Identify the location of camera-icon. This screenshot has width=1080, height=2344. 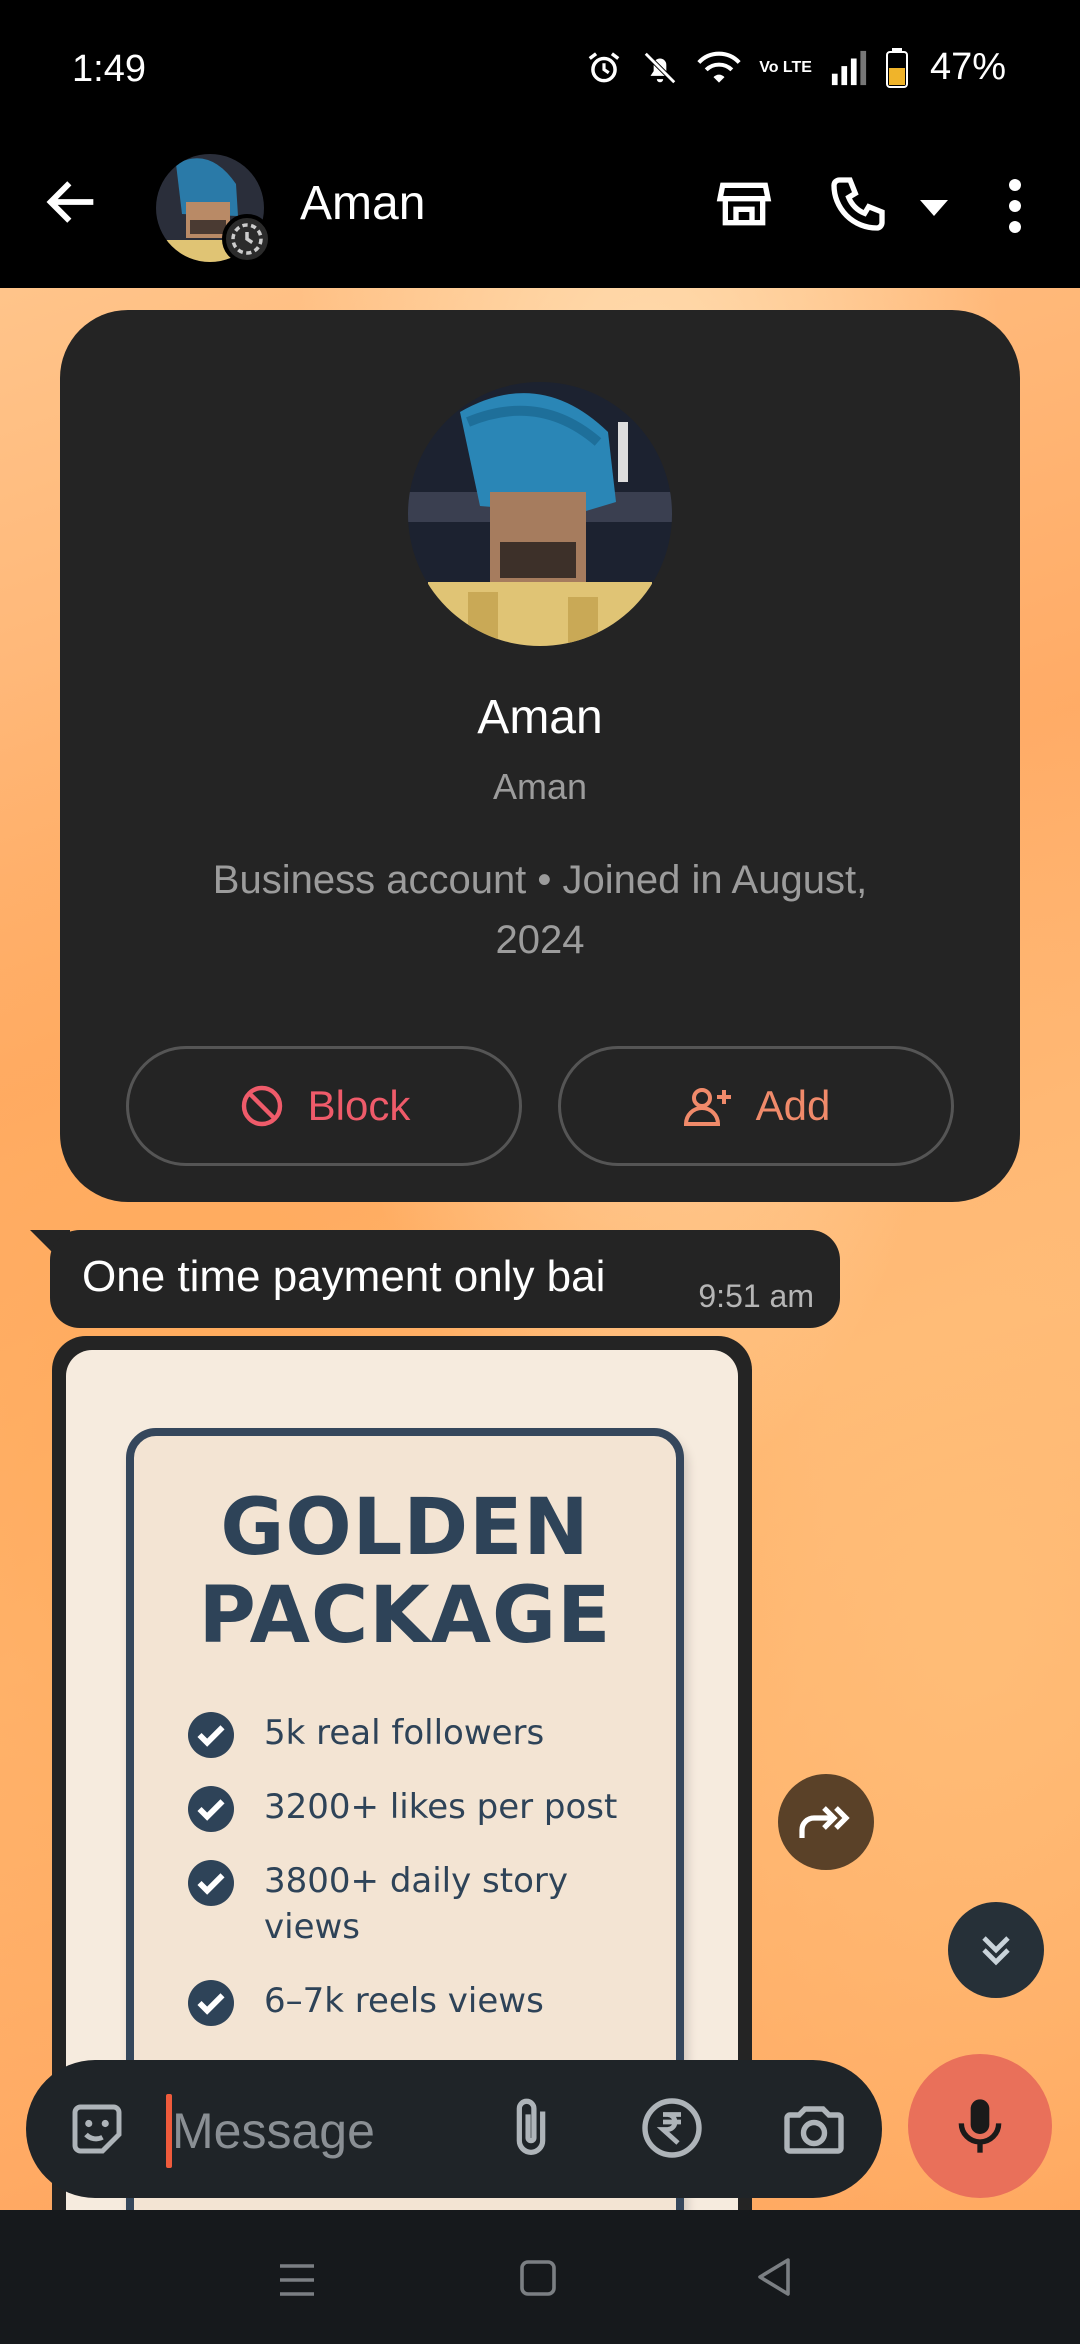
(814, 2130).